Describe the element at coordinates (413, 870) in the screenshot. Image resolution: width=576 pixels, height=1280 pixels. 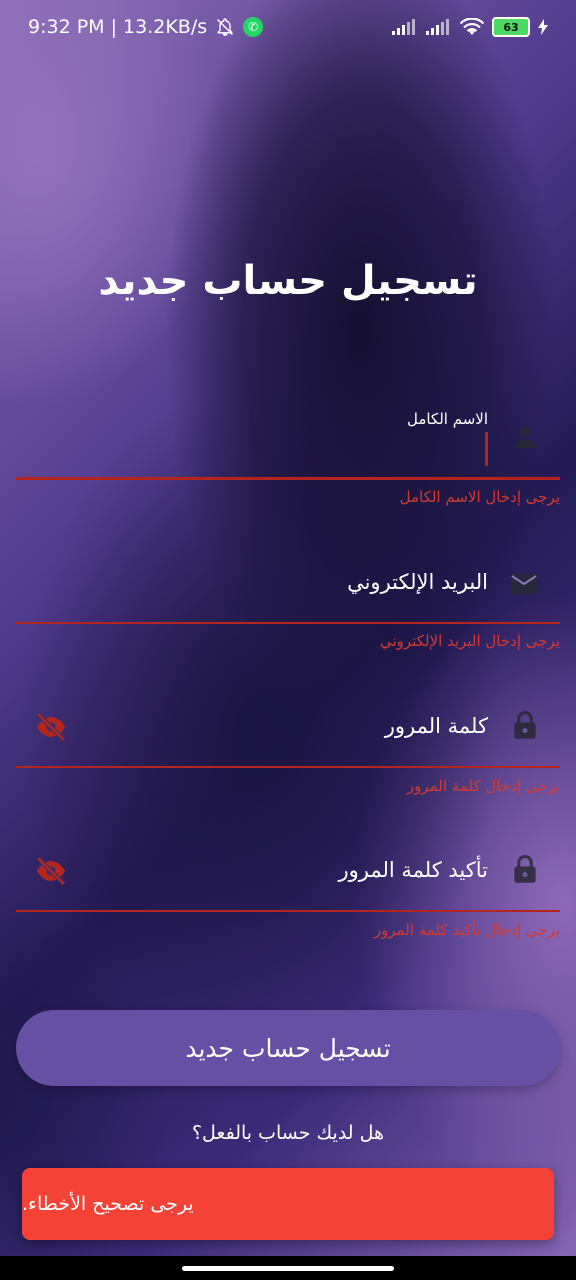
I see `confirm-password-label: تأكيد كلمة المرور` at that location.